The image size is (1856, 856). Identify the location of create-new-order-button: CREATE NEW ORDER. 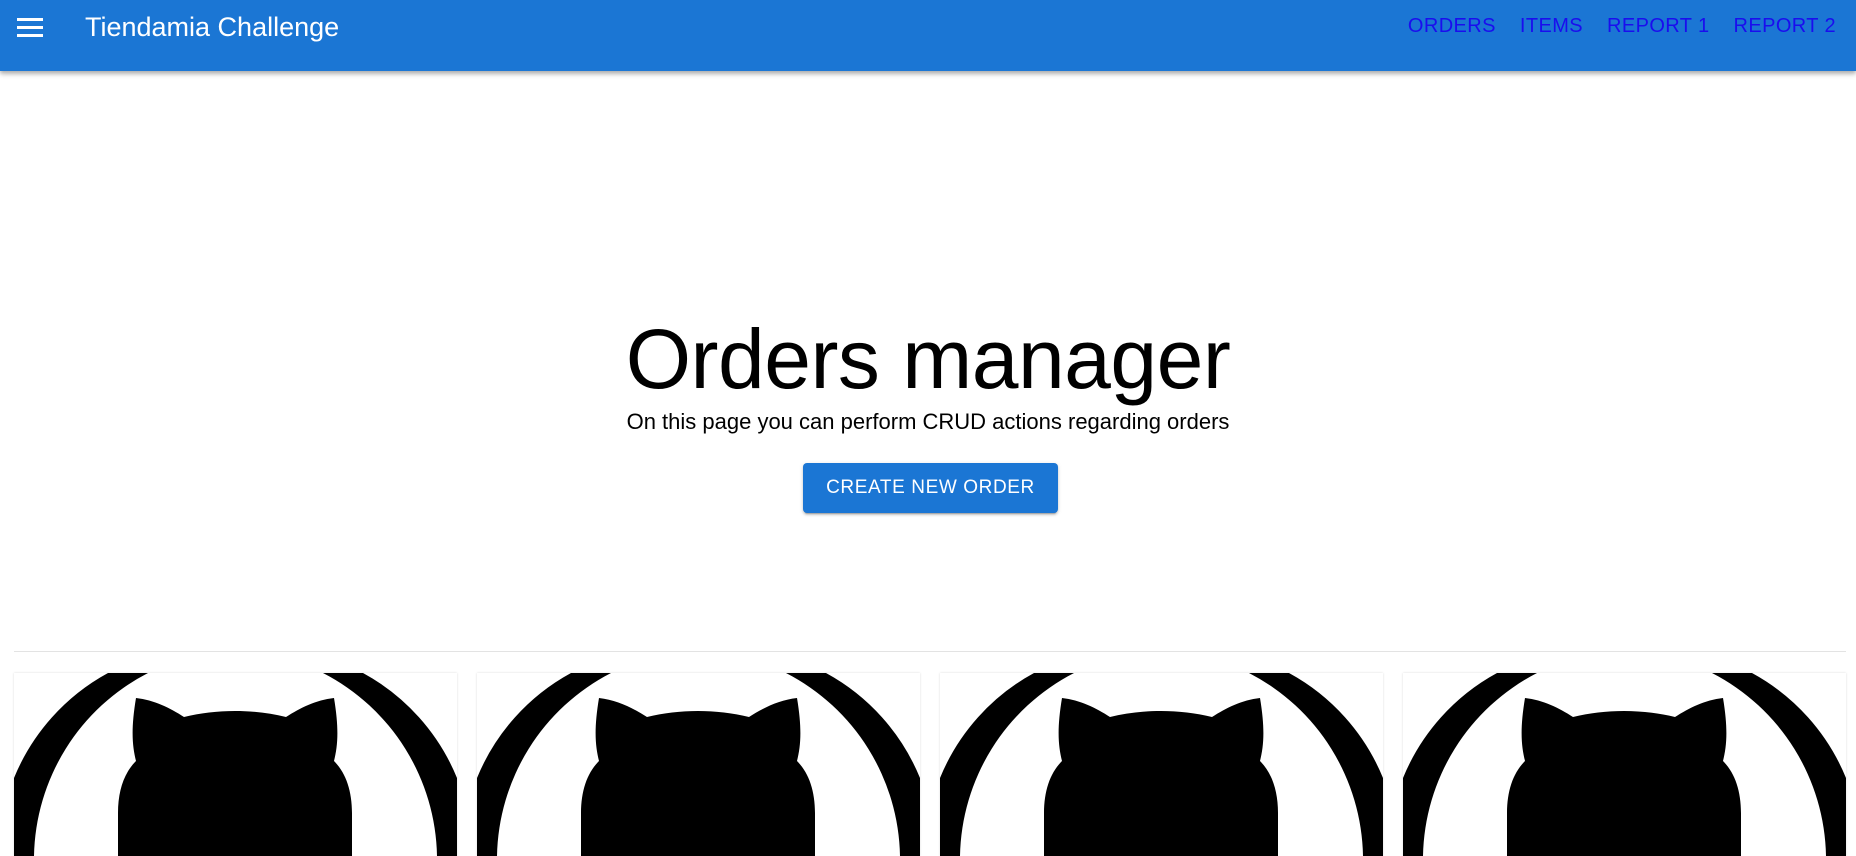
(930, 488).